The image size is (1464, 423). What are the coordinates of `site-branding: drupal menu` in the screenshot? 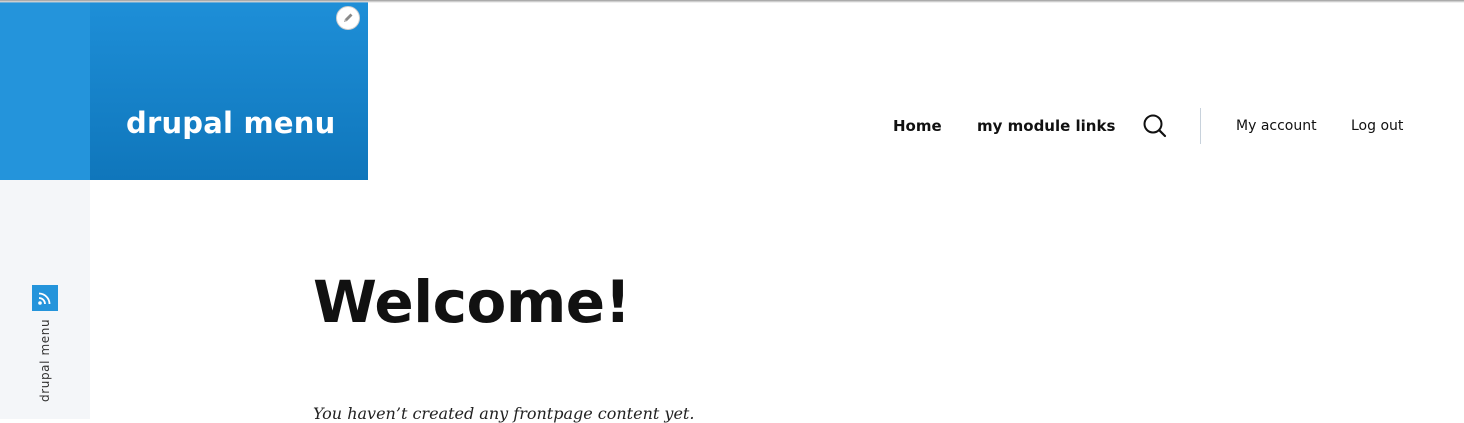 It's located at (229, 90).